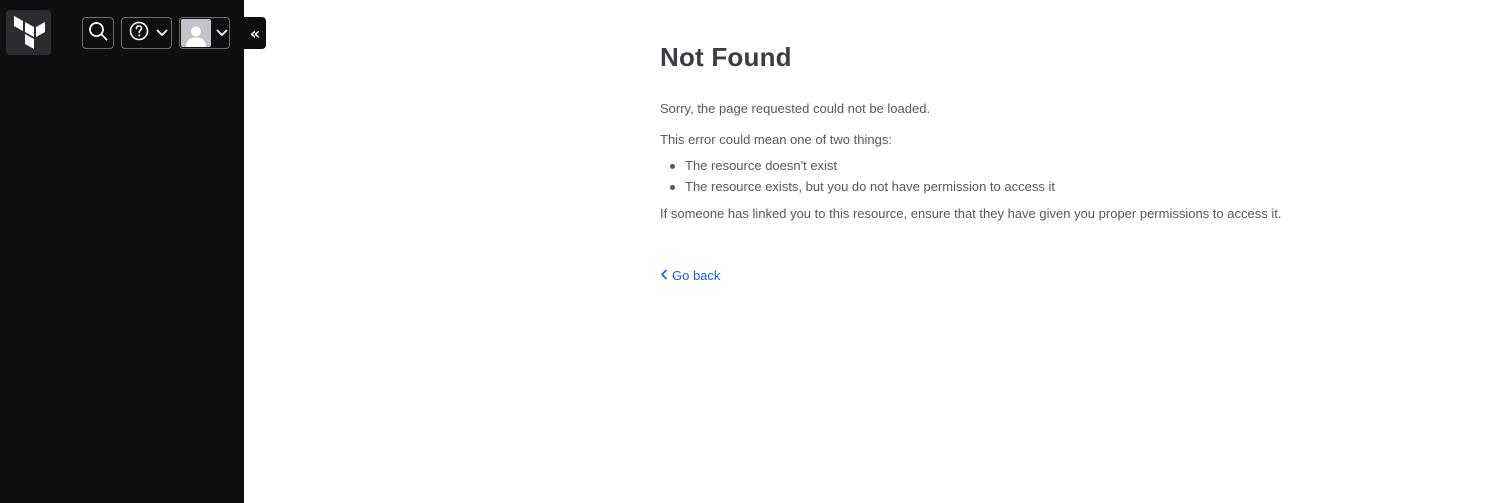 The height and width of the screenshot is (503, 1493). What do you see at coordinates (255, 33) in the screenshot?
I see `collapse-sidebar-button: «` at bounding box center [255, 33].